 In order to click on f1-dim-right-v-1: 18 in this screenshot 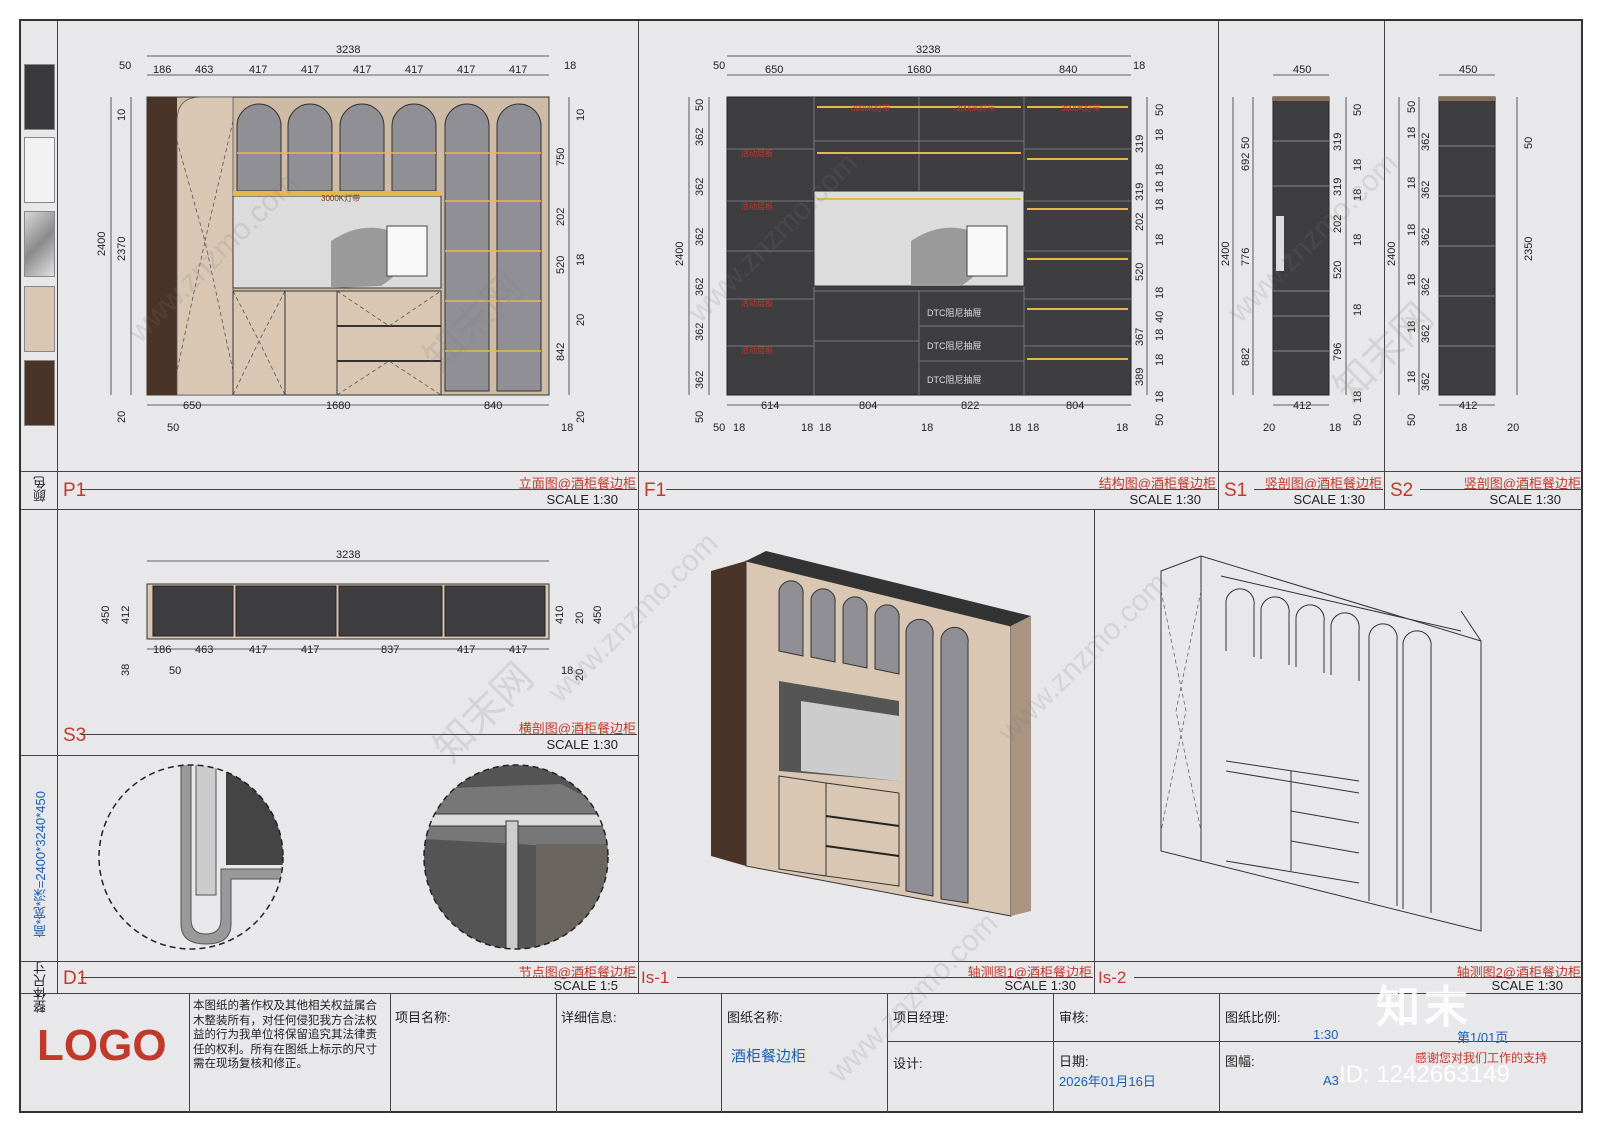, I will do `click(1160, 135)`.